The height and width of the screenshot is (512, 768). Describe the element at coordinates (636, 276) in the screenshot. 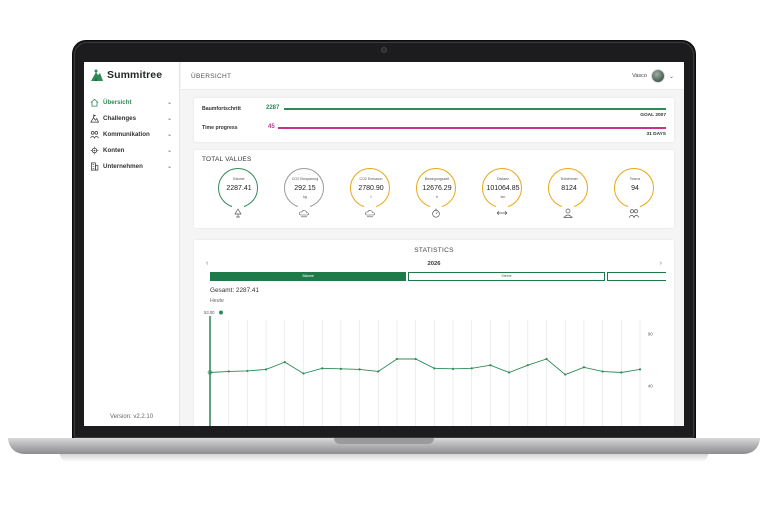

I see `tab-more` at that location.